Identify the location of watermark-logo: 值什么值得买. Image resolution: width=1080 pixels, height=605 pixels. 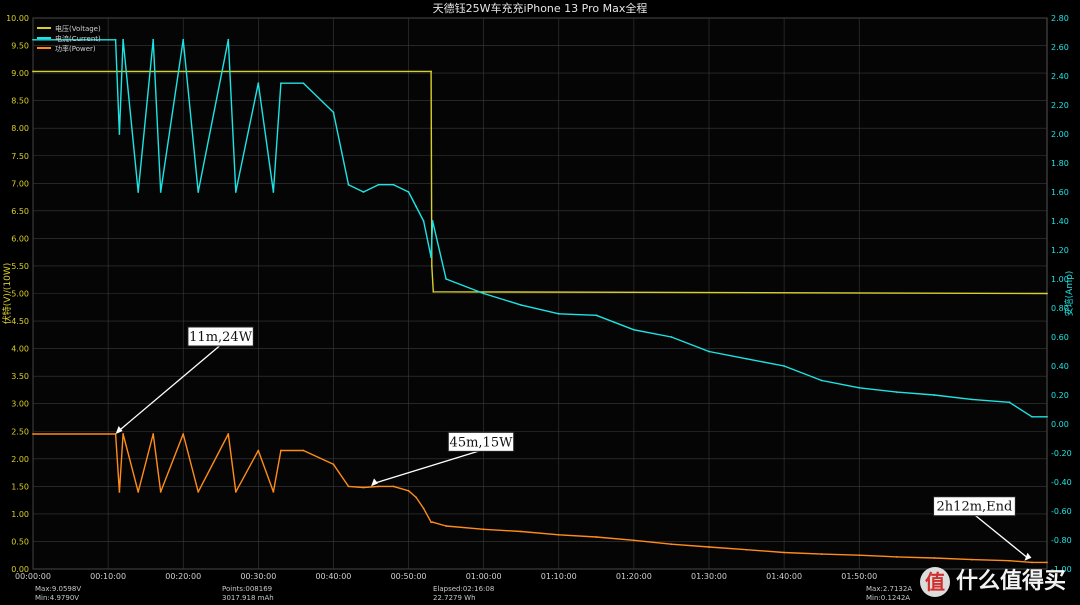
(992, 580).